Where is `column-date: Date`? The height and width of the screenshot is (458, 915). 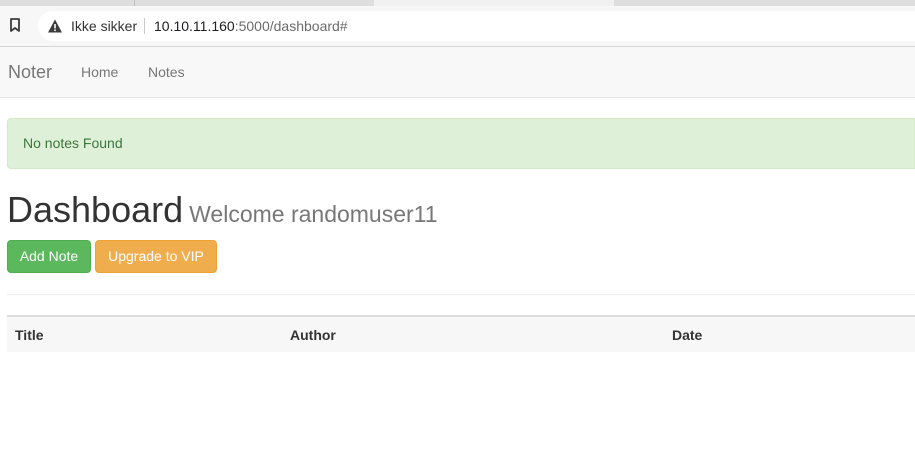
column-date: Date is located at coordinates (687, 335).